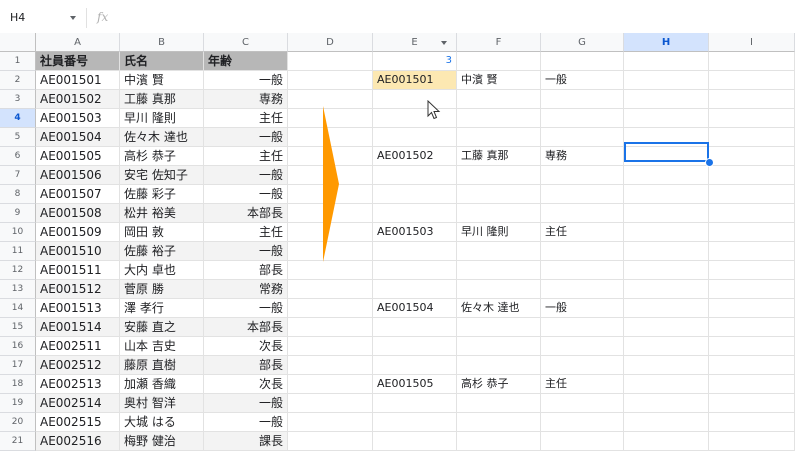 This screenshot has width=795, height=452. What do you see at coordinates (499, 346) in the screenshot?
I see `cell-f16` at bounding box center [499, 346].